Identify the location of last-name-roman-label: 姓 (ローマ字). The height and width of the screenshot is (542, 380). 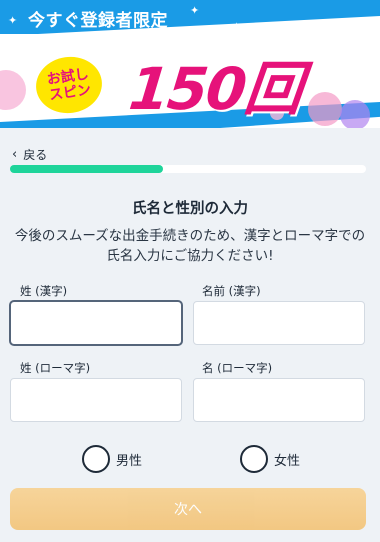
(55, 368).